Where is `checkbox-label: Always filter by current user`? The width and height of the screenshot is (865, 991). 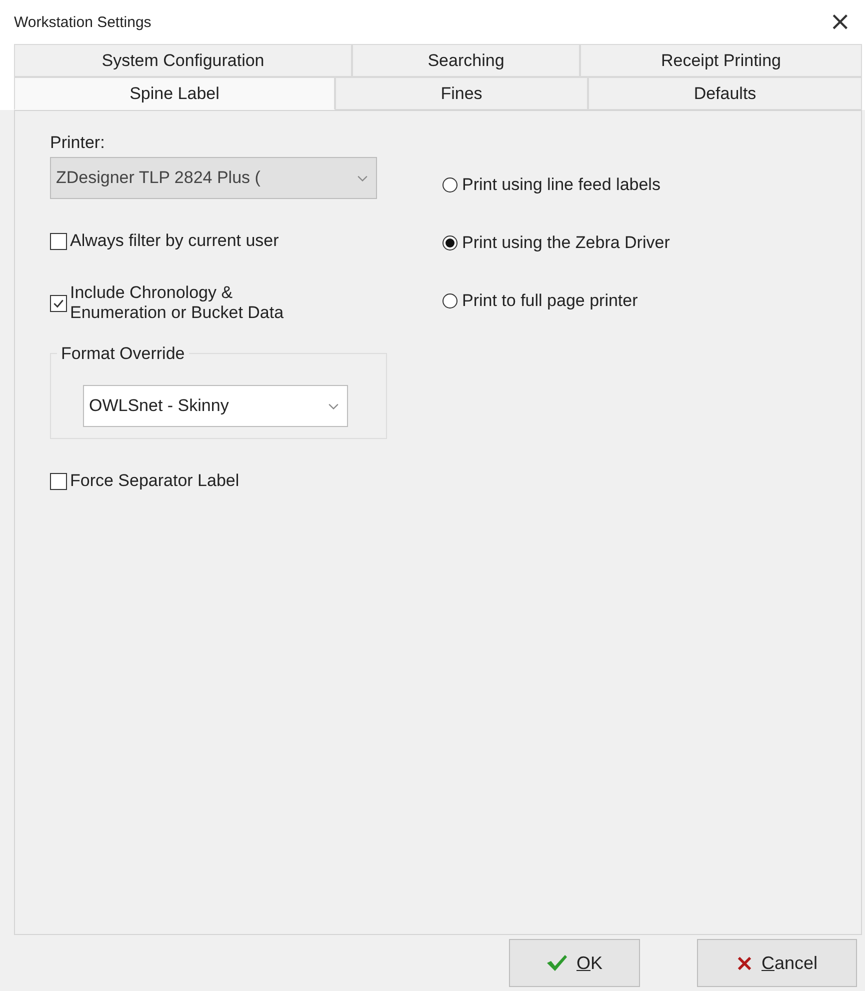 checkbox-label: Always filter by current user is located at coordinates (174, 241).